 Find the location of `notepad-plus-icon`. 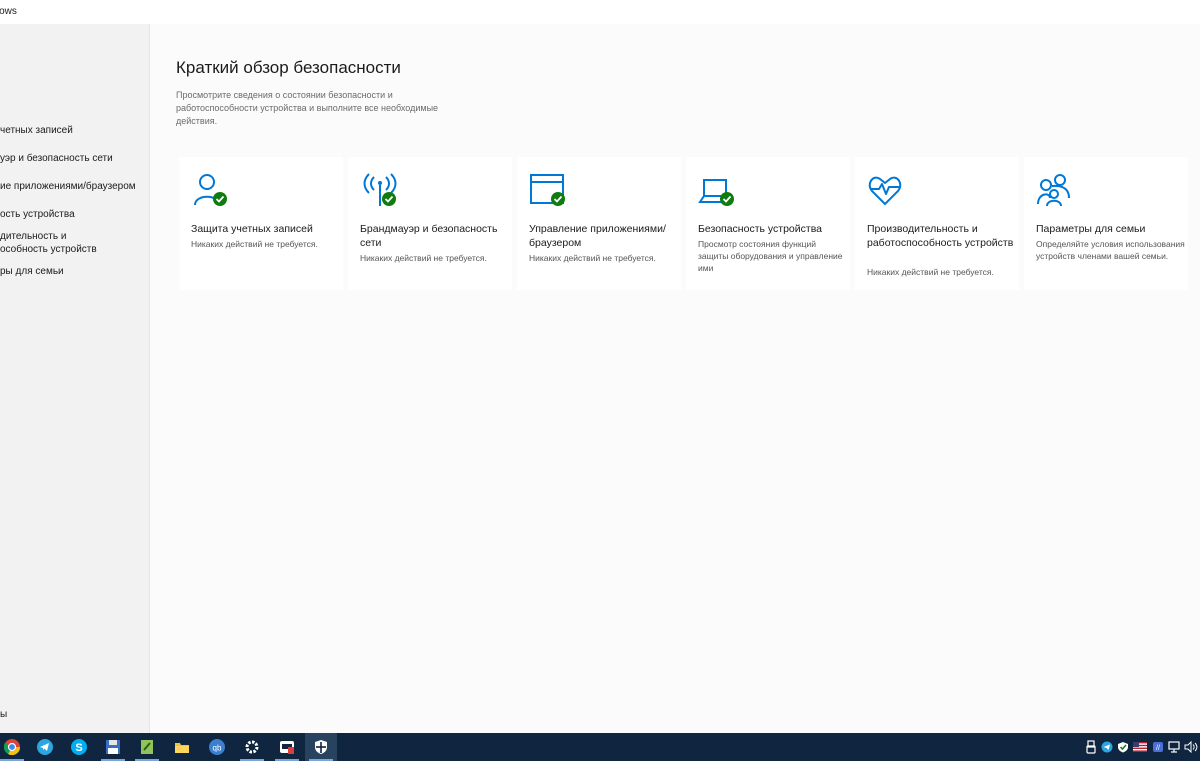

notepad-plus-icon is located at coordinates (147, 747).